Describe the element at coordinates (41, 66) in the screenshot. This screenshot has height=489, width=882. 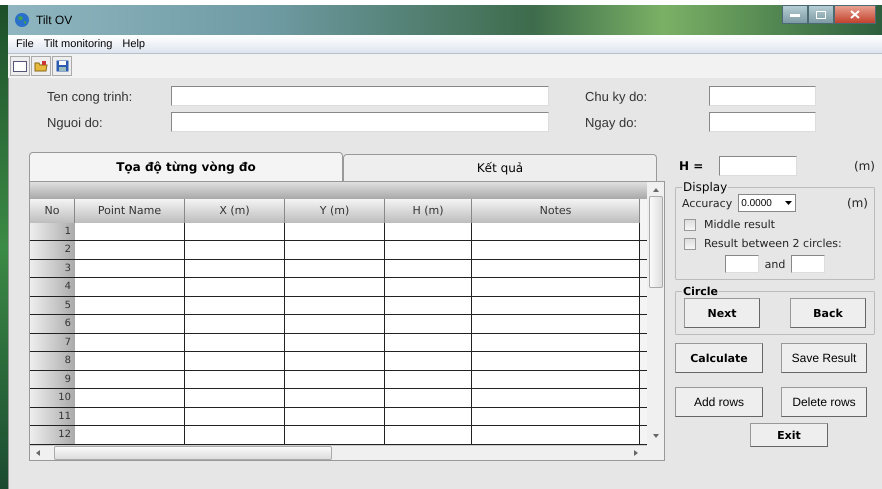
I see `open-button` at that location.